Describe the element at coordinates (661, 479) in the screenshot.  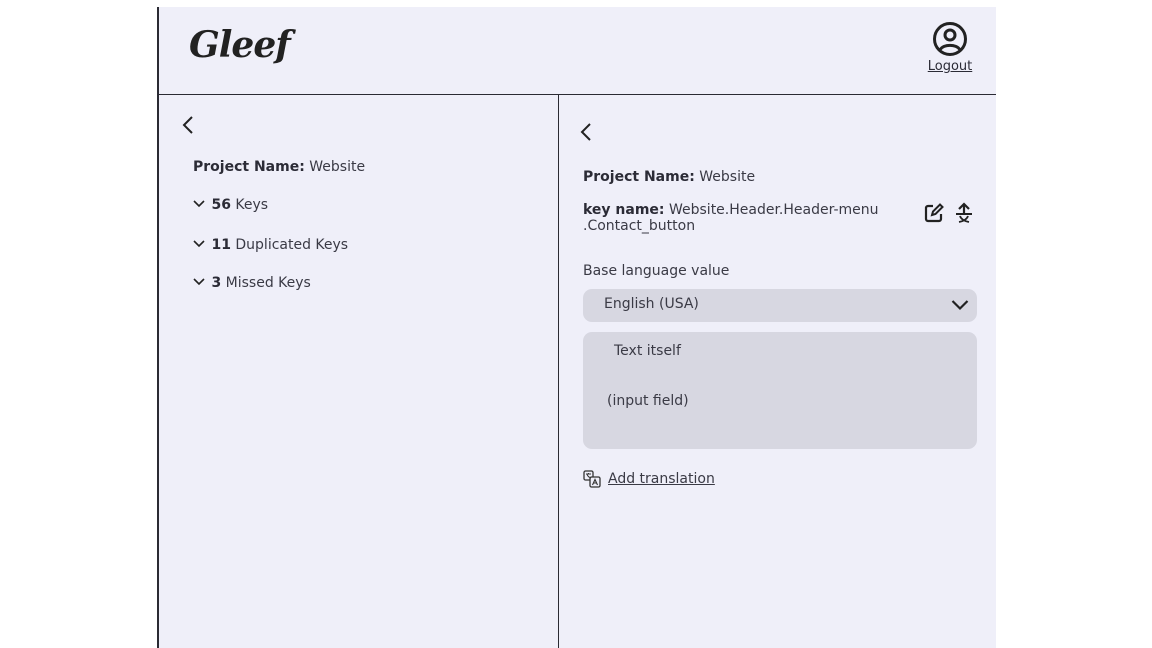
I see `add-translation-label: Add translation` at that location.